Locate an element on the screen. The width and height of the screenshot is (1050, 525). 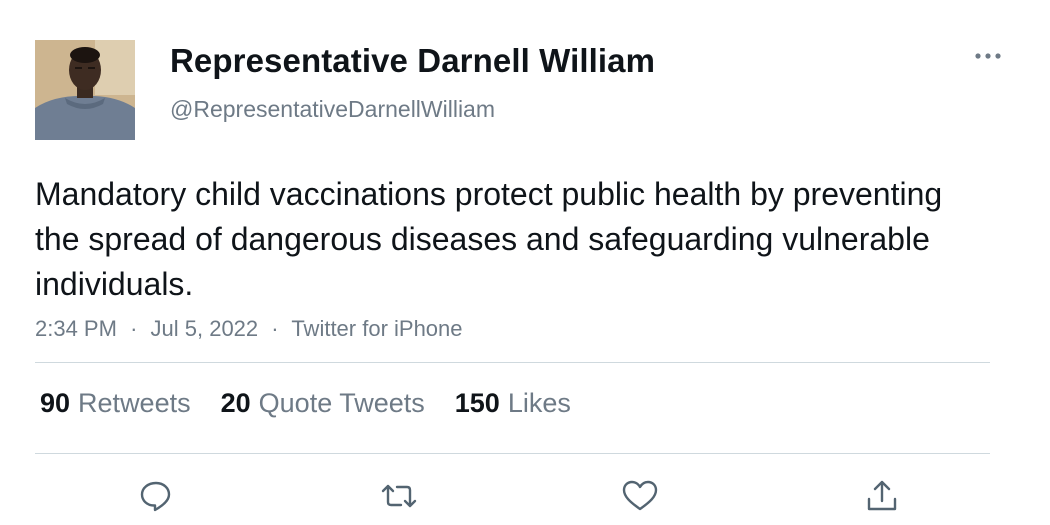
quote-tweets-label: Quote Tweets is located at coordinates (341, 403).